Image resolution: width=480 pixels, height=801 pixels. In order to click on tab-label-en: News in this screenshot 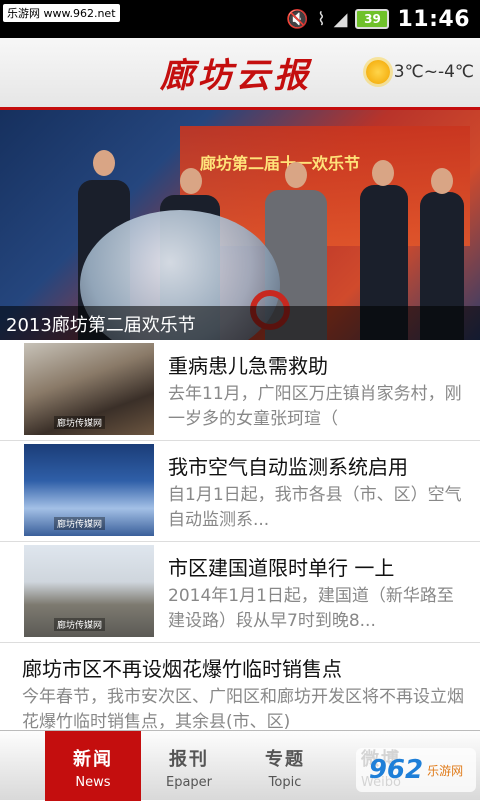, I will do `click(93, 782)`.